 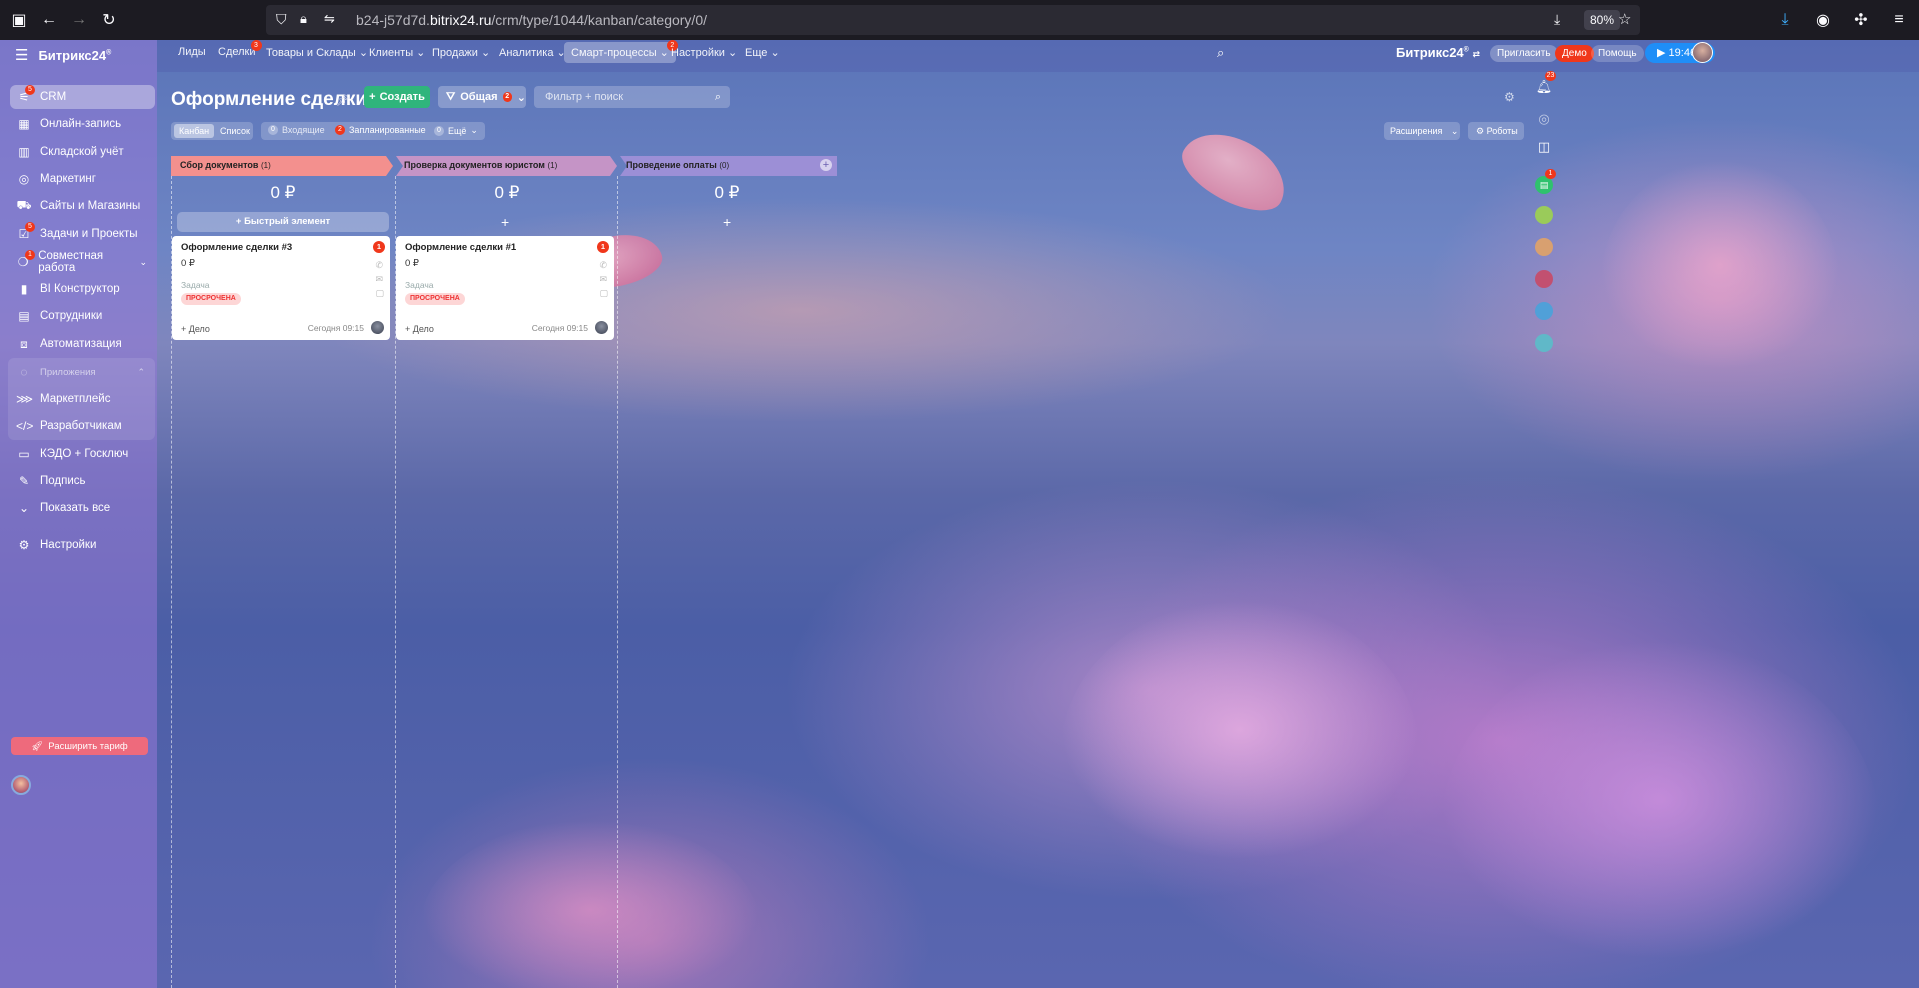 I want to click on sidebar-item-online-booking: ▦ Онлайн-запись, so click(x=82, y=124).